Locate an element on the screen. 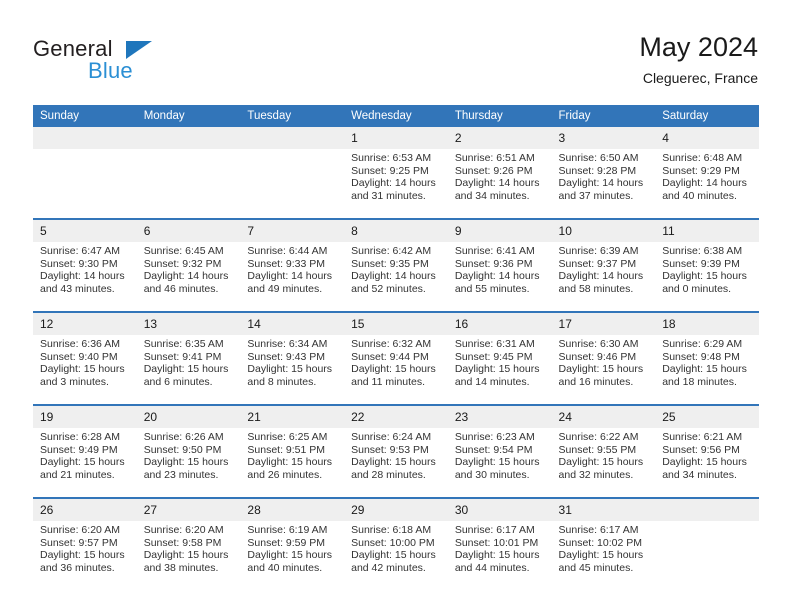 The height and width of the screenshot is (612, 792). day-number-cell: 23 is located at coordinates (499, 417).